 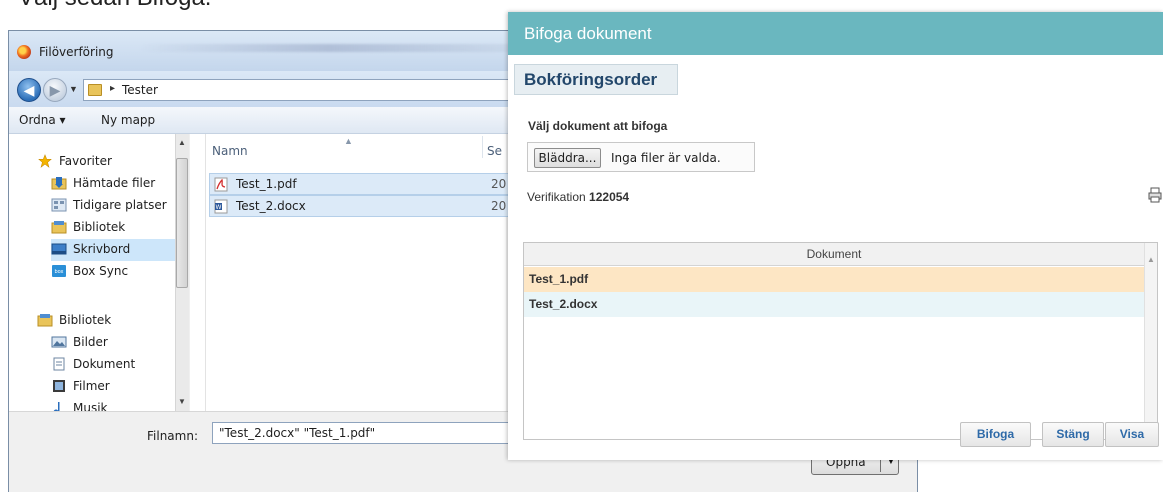 I want to click on pictures-icon, so click(x=59, y=342).